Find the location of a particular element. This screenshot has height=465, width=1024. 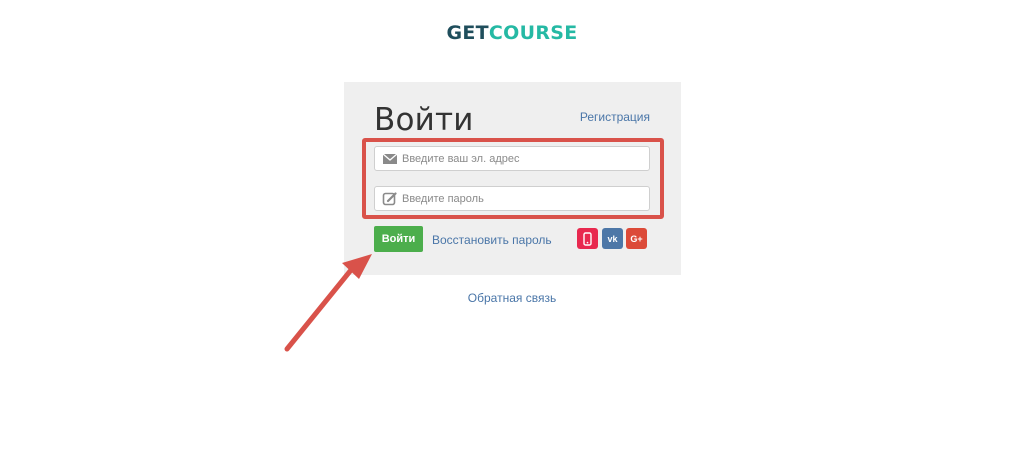

getcourse-logo: GETCOURSE is located at coordinates (512, 33).